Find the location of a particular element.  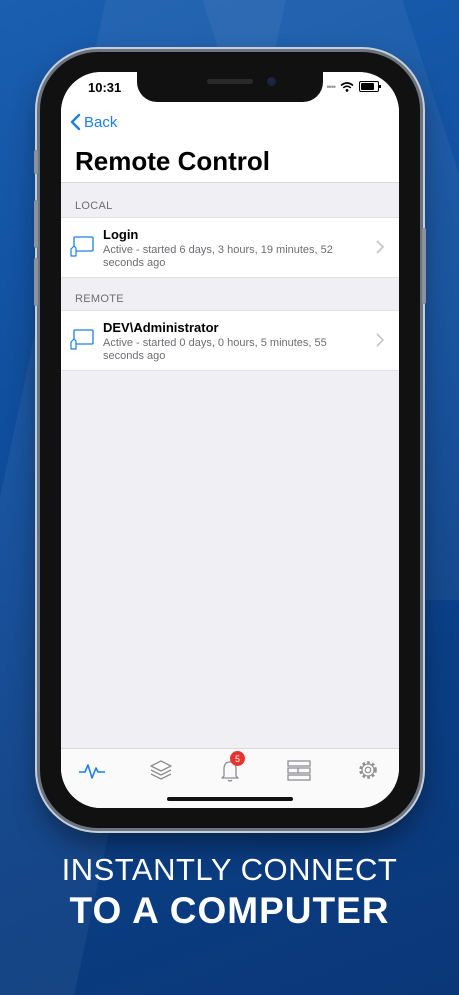

power-button is located at coordinates (424, 266).